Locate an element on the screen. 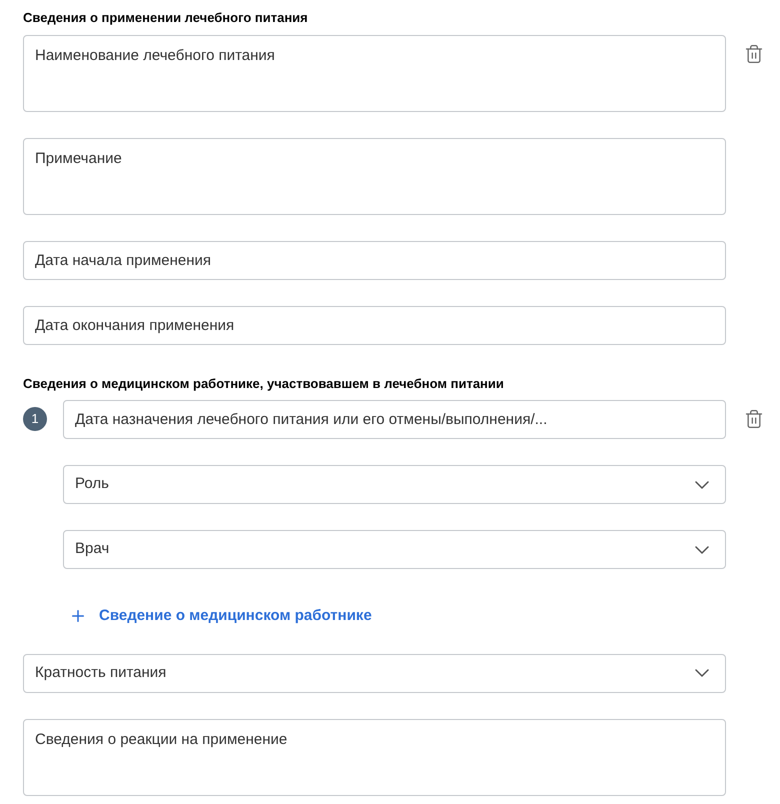  section-title: Сведения о применении лечебного питания is located at coordinates (166, 18).